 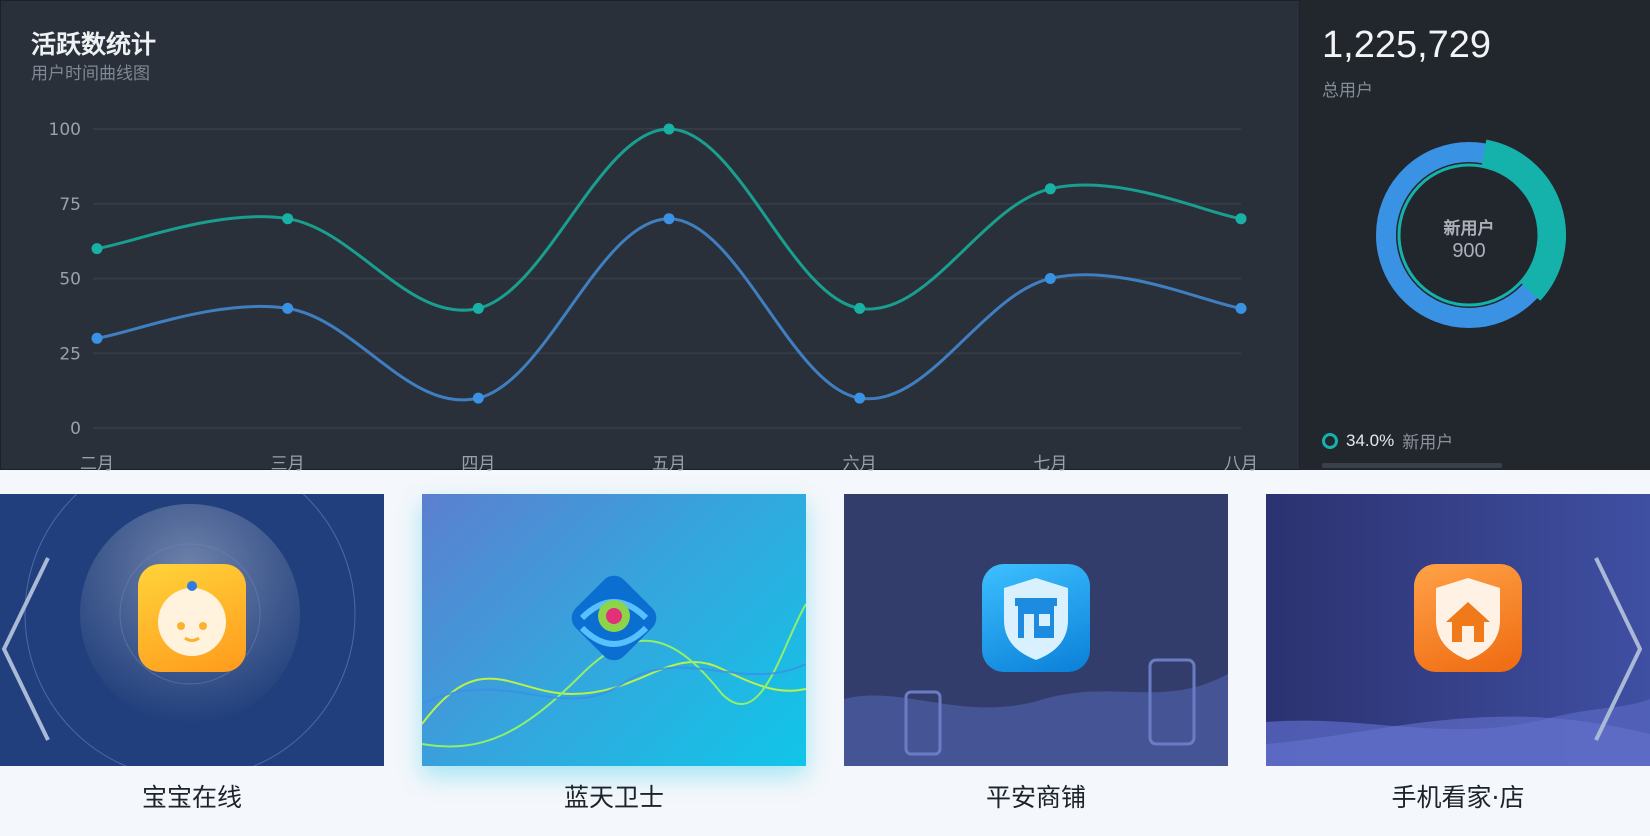 I want to click on y-tick-label: 100, so click(x=65, y=130).